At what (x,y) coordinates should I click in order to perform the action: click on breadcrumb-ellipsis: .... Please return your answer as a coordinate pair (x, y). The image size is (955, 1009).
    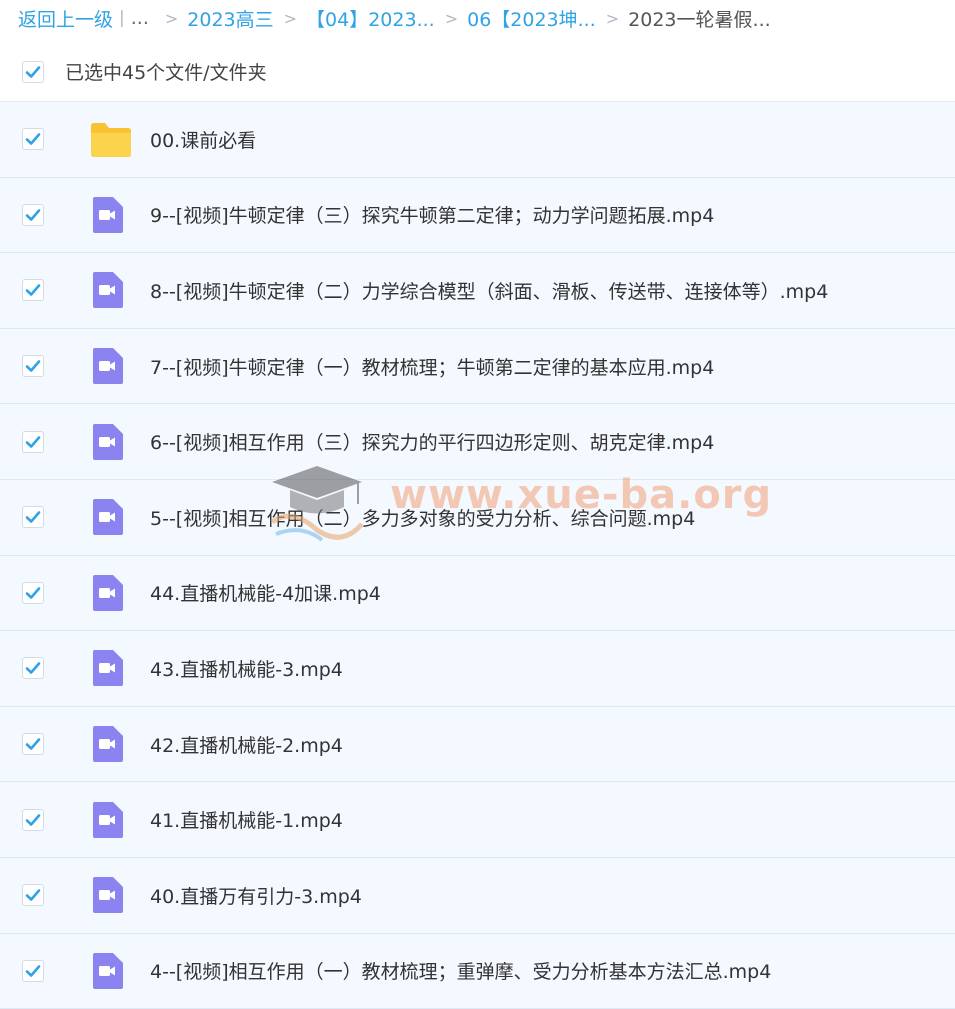
    Looking at the image, I should click on (140, 18).